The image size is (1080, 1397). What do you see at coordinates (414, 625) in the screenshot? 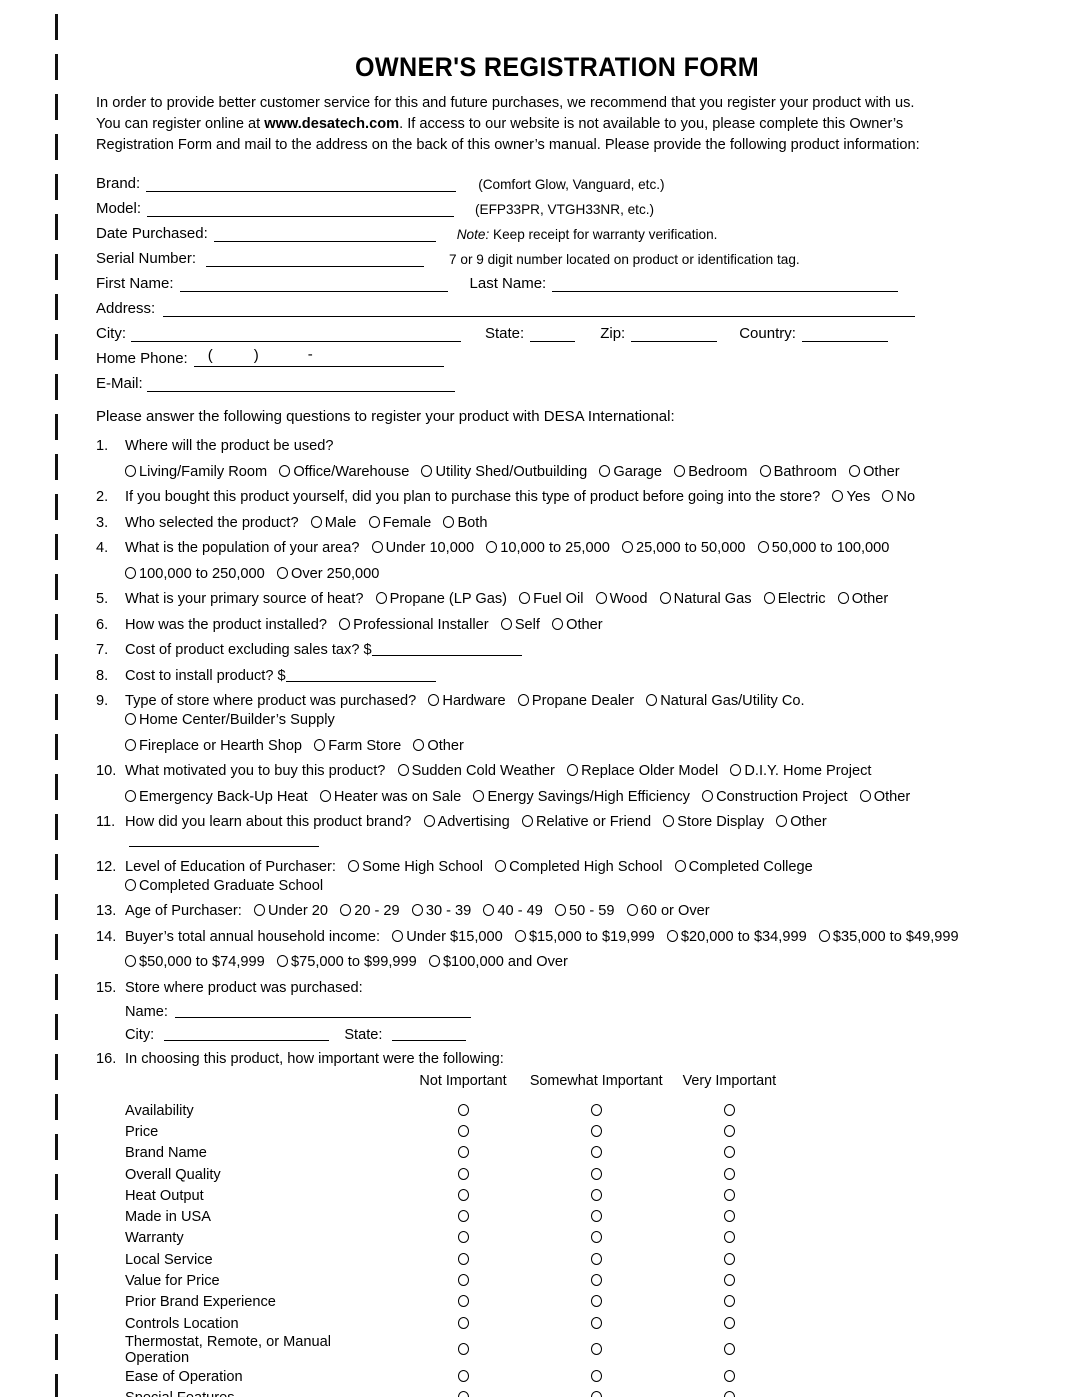
I see `radio-option-q6-1: Professional Installer` at bounding box center [414, 625].